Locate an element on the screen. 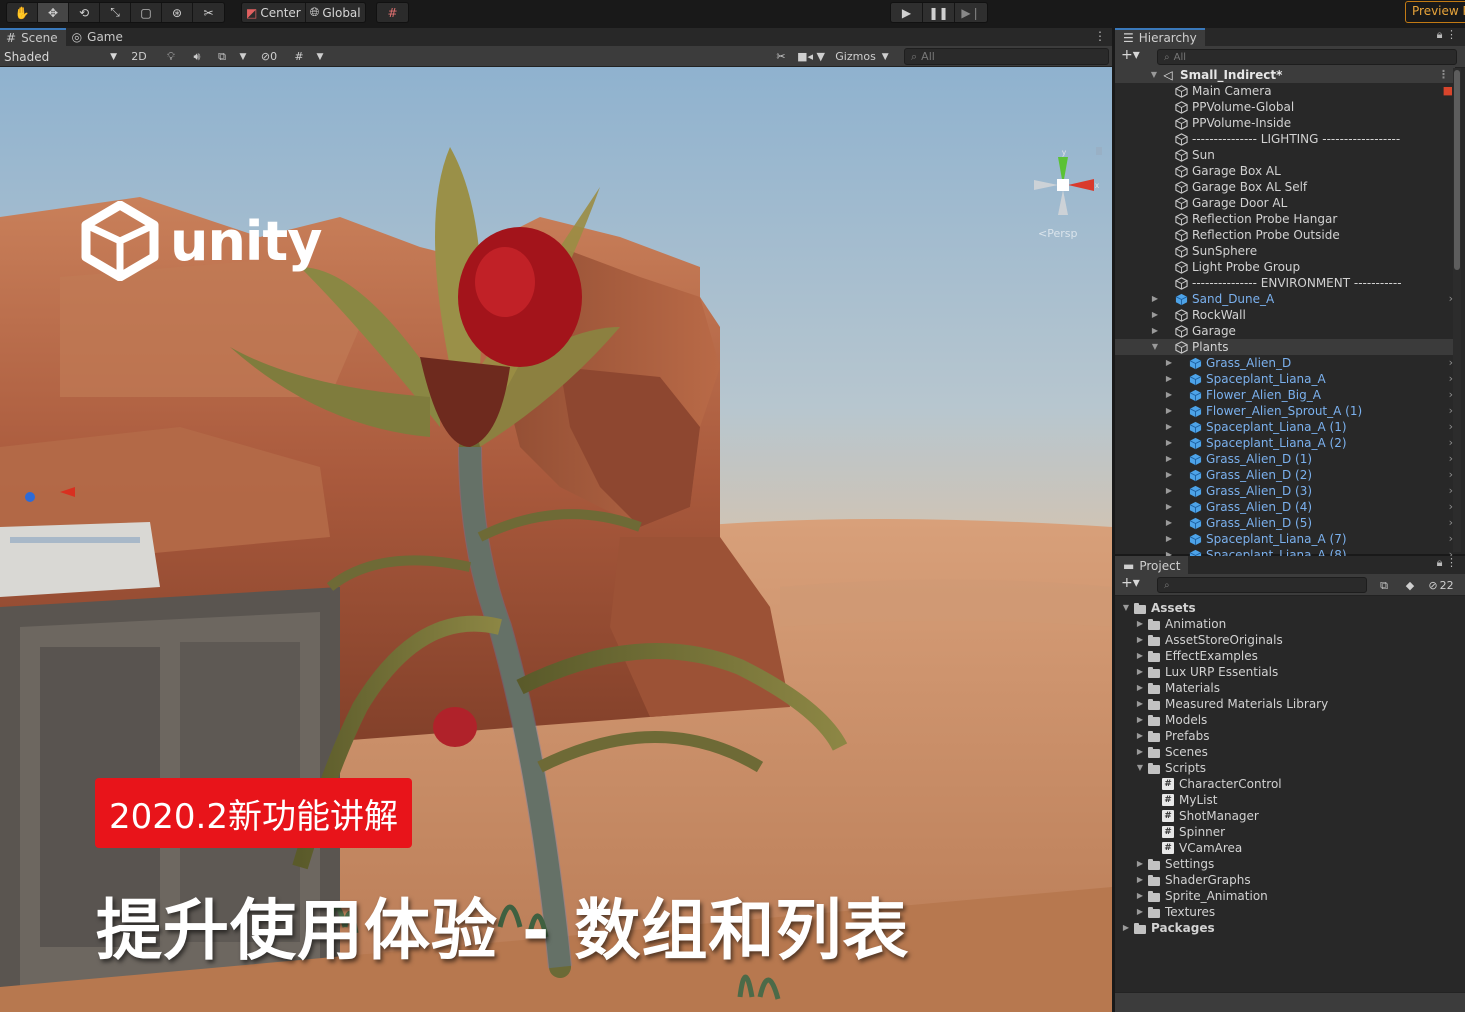 This screenshot has width=1465, height=1012. hierarchy-item: ▶ Spaceplant_Liana_A › is located at coordinates (1285, 379).